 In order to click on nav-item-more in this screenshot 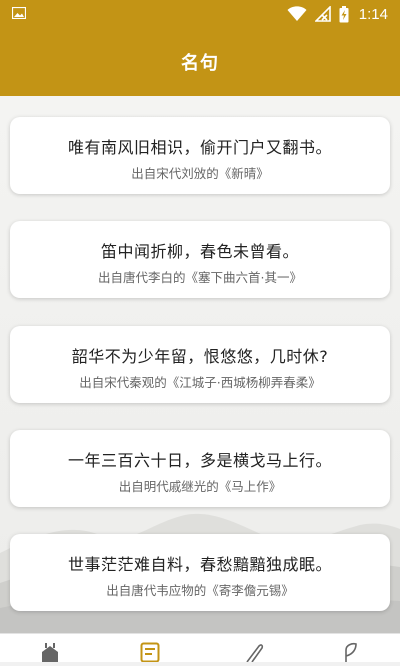, I will do `click(350, 652)`.